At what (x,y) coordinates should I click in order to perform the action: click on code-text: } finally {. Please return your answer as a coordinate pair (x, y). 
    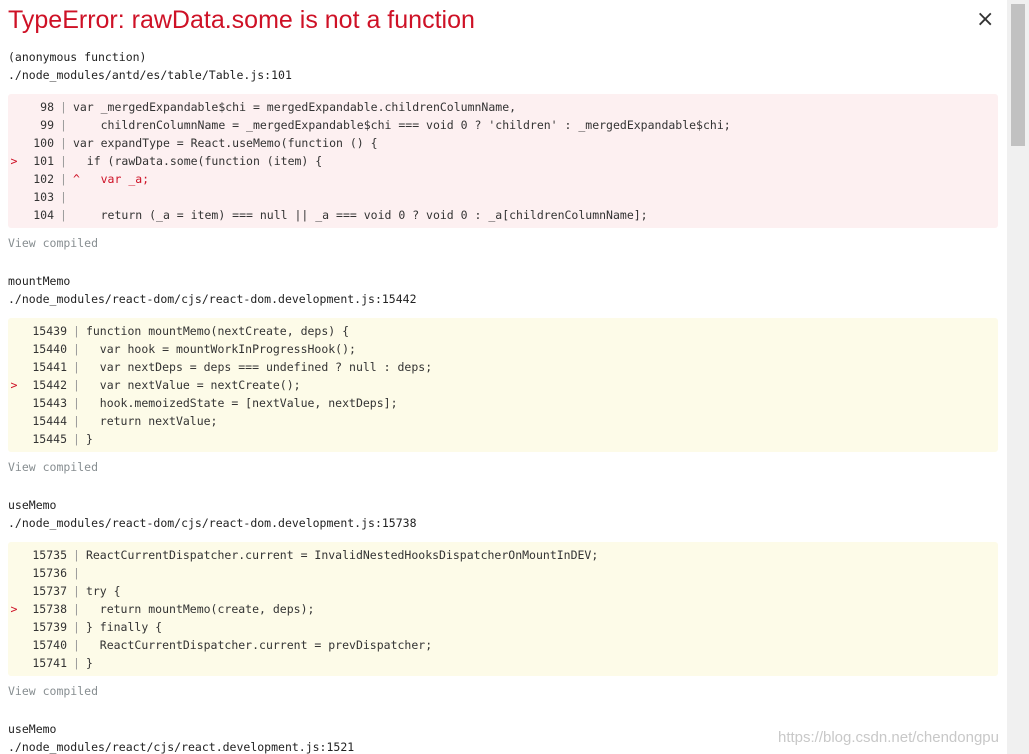
    Looking at the image, I should click on (124, 627).